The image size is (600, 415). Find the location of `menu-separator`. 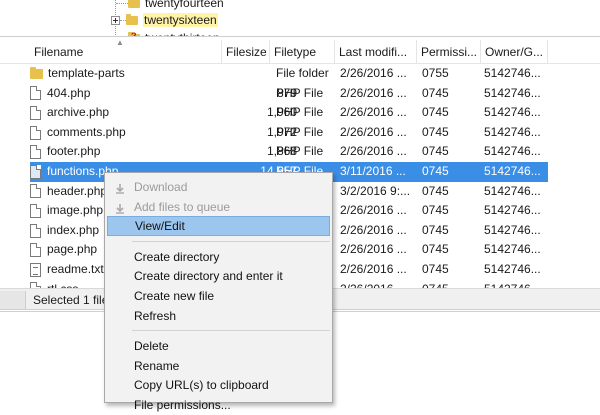

menu-separator is located at coordinates (231, 331).